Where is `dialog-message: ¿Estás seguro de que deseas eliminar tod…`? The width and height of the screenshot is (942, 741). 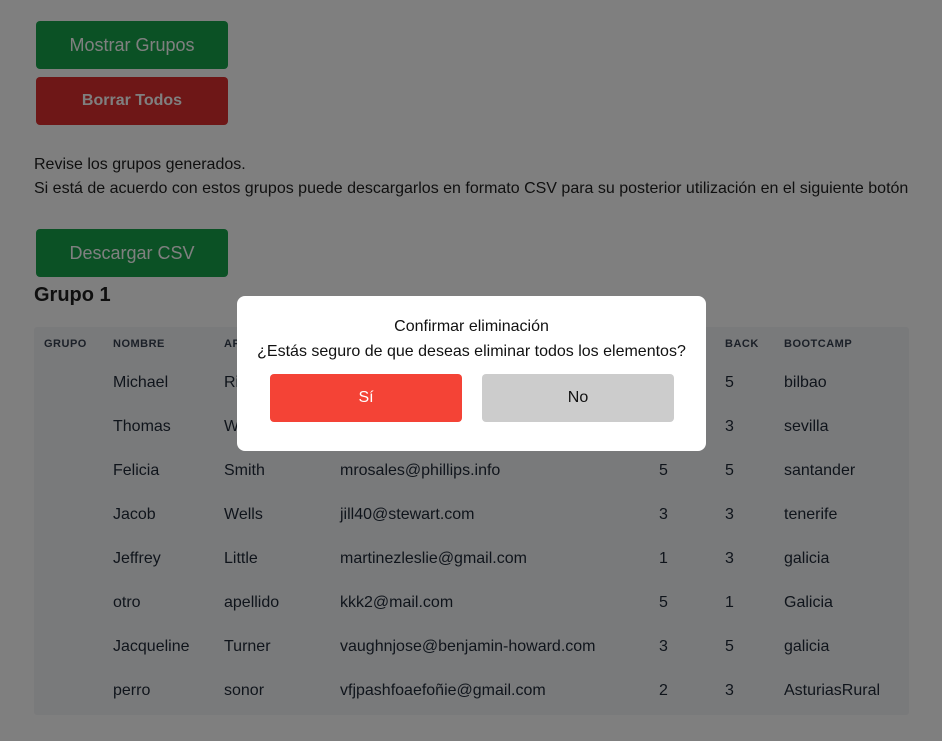
dialog-message: ¿Estás seguro de que deseas eliminar tod… is located at coordinates (471, 351).